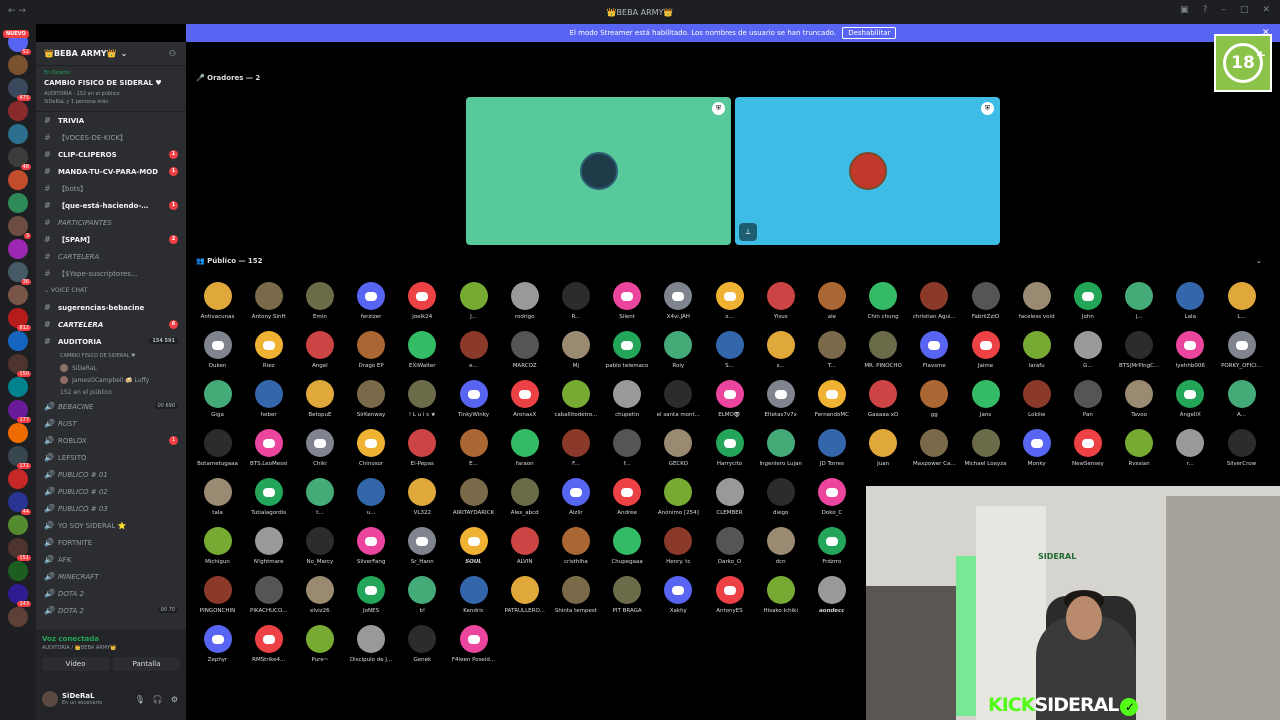  Describe the element at coordinates (627, 399) in the screenshot. I see `audience-member: chupetin` at that location.